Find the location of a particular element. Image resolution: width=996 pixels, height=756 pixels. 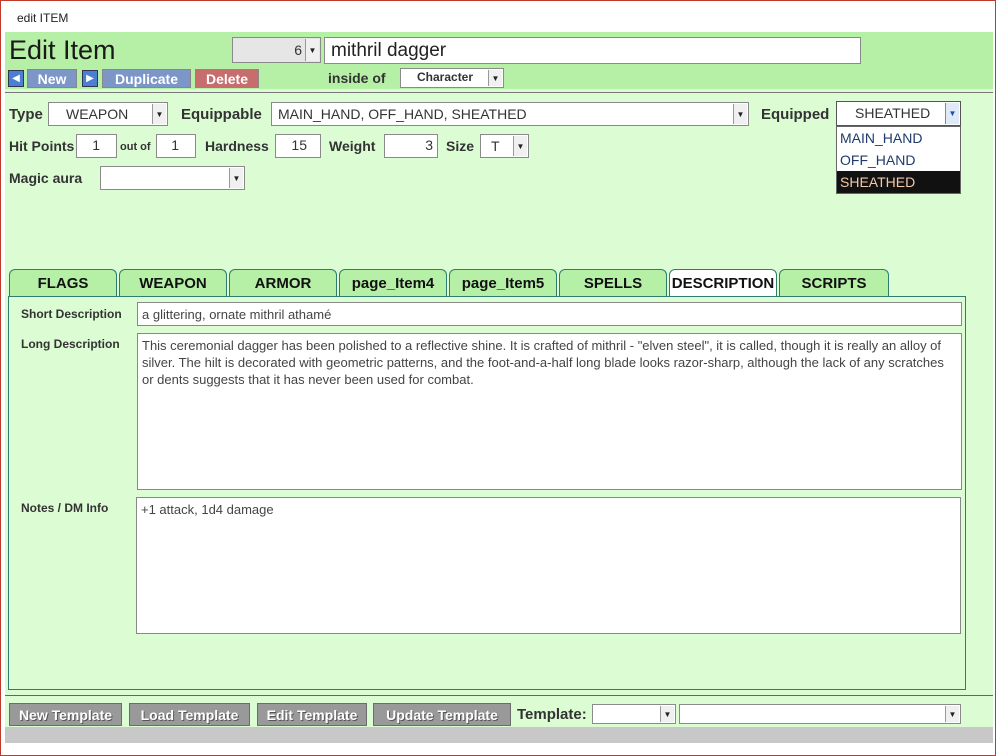

template-type-select: ▼ is located at coordinates (634, 714).